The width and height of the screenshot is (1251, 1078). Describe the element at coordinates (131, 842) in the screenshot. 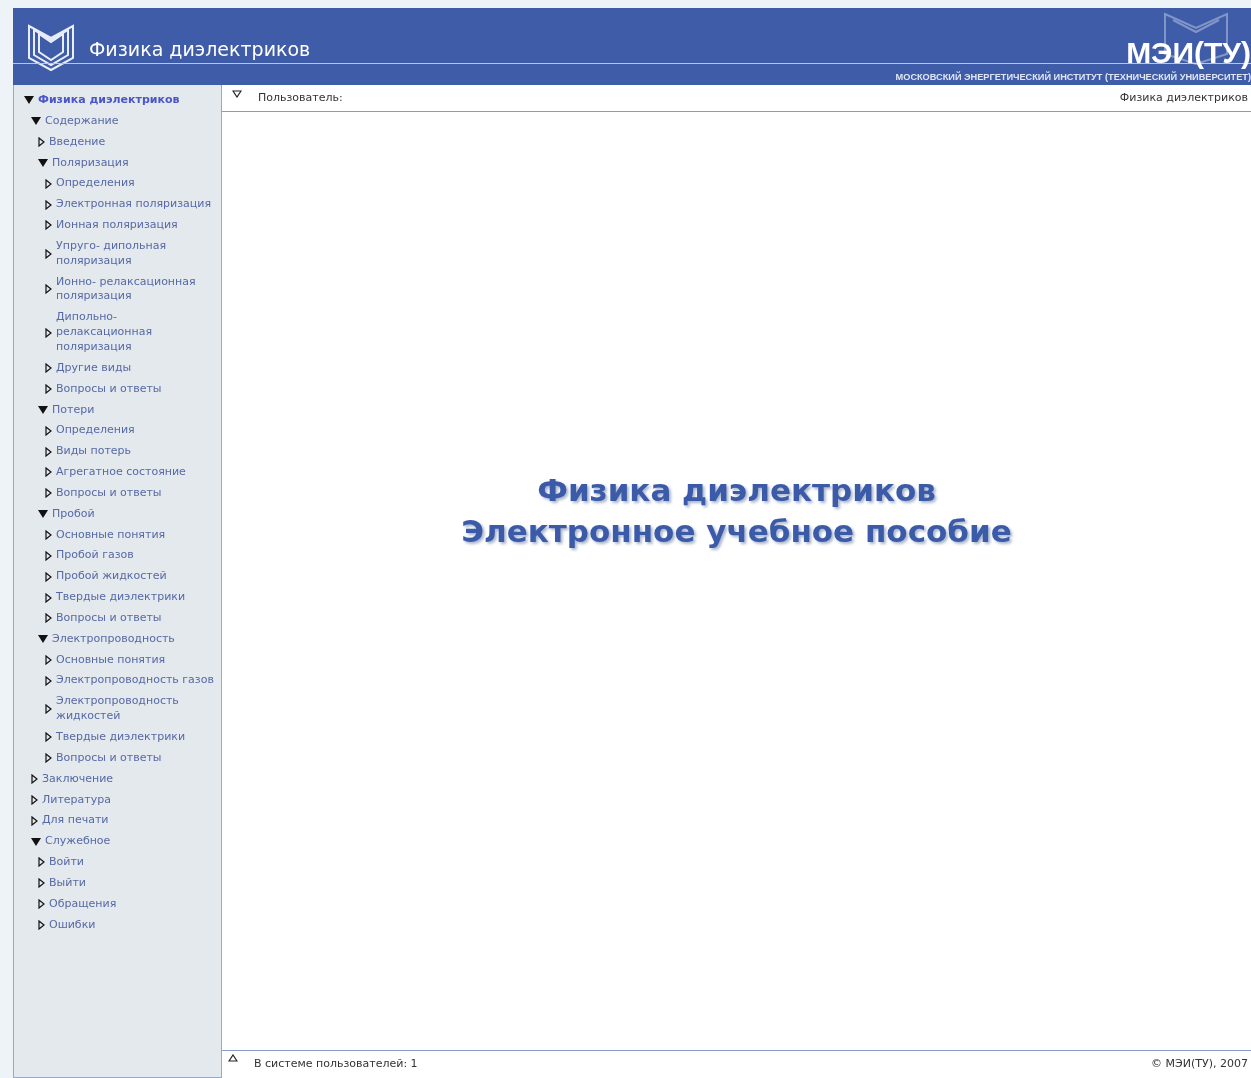

I see `tree-item: Служебное` at that location.